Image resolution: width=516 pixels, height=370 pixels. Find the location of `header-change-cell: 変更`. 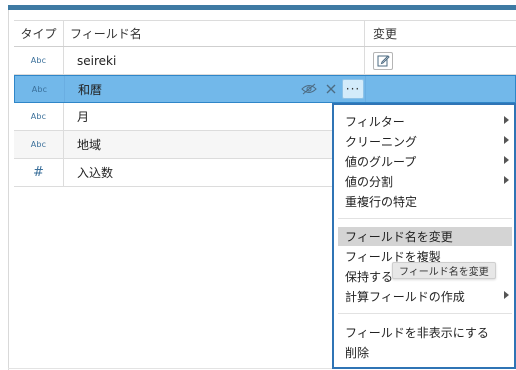

header-change-cell: 変更 is located at coordinates (440, 33).